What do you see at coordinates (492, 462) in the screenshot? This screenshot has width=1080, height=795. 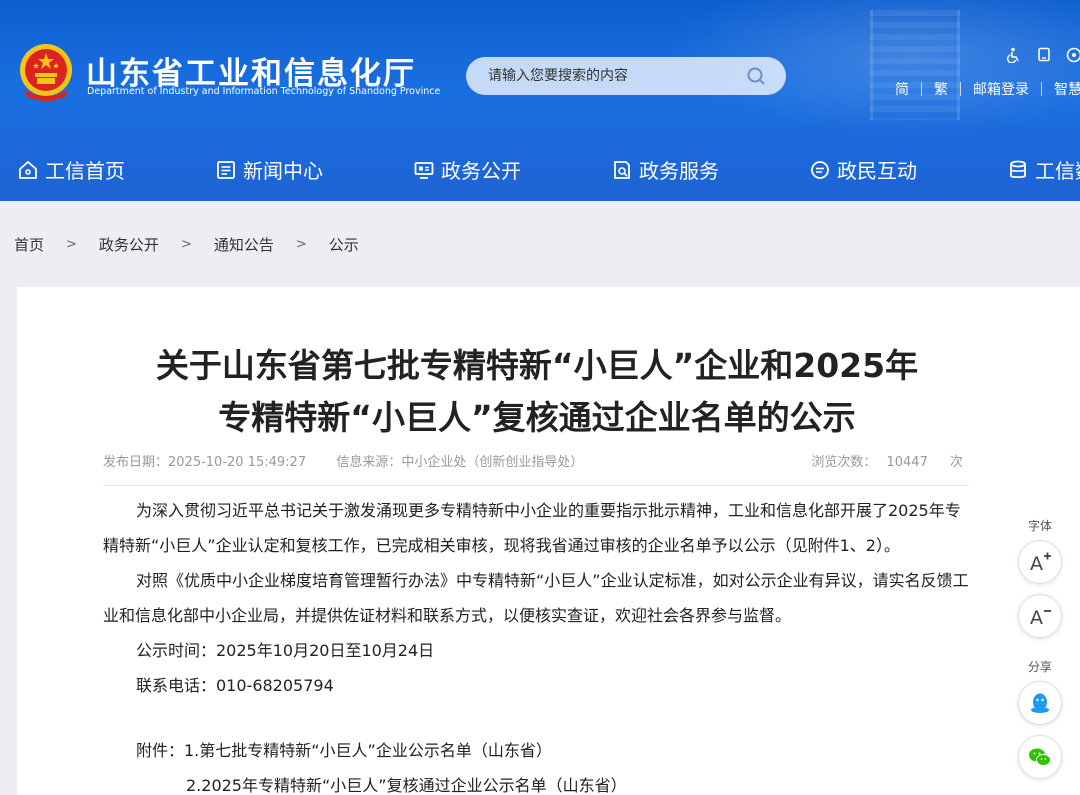 I see `source-value: 中小企业处（创新创业指导处）` at bounding box center [492, 462].